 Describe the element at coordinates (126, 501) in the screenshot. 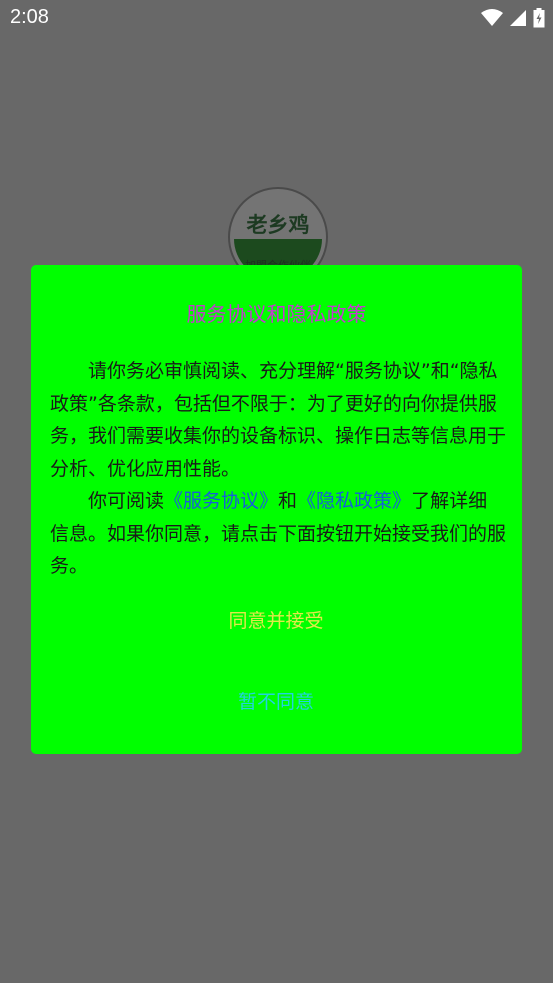

I see `para2-prefix: 你可阅读` at that location.